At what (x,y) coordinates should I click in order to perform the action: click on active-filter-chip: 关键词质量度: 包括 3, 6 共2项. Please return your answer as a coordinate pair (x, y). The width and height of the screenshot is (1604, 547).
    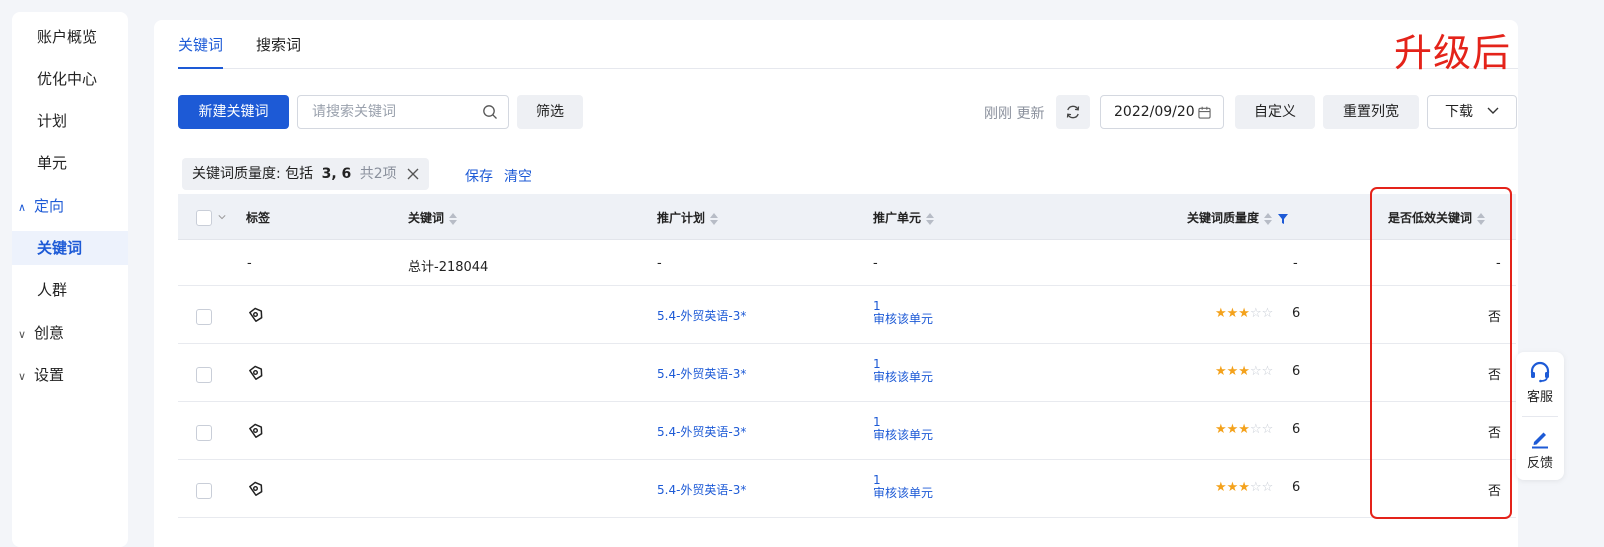
    Looking at the image, I should click on (306, 174).